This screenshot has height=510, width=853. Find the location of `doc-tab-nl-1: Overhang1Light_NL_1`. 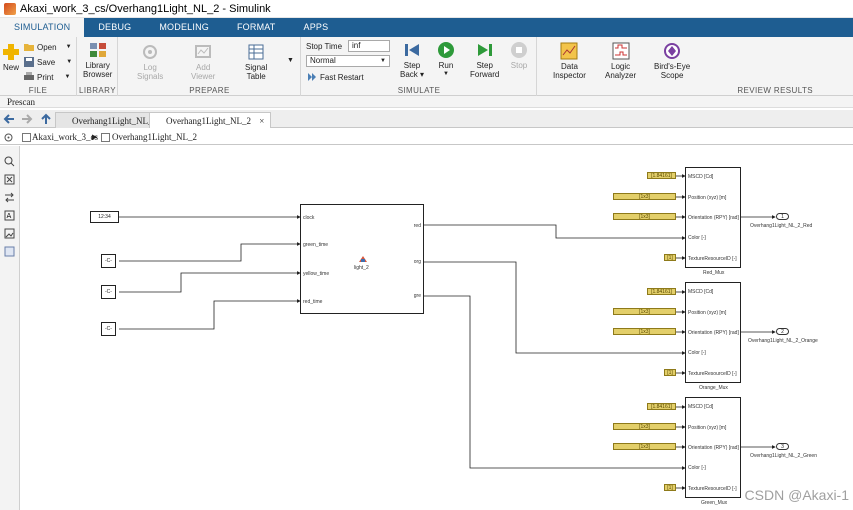

doc-tab-nl-1: Overhang1Light_NL_1 is located at coordinates (109, 120).